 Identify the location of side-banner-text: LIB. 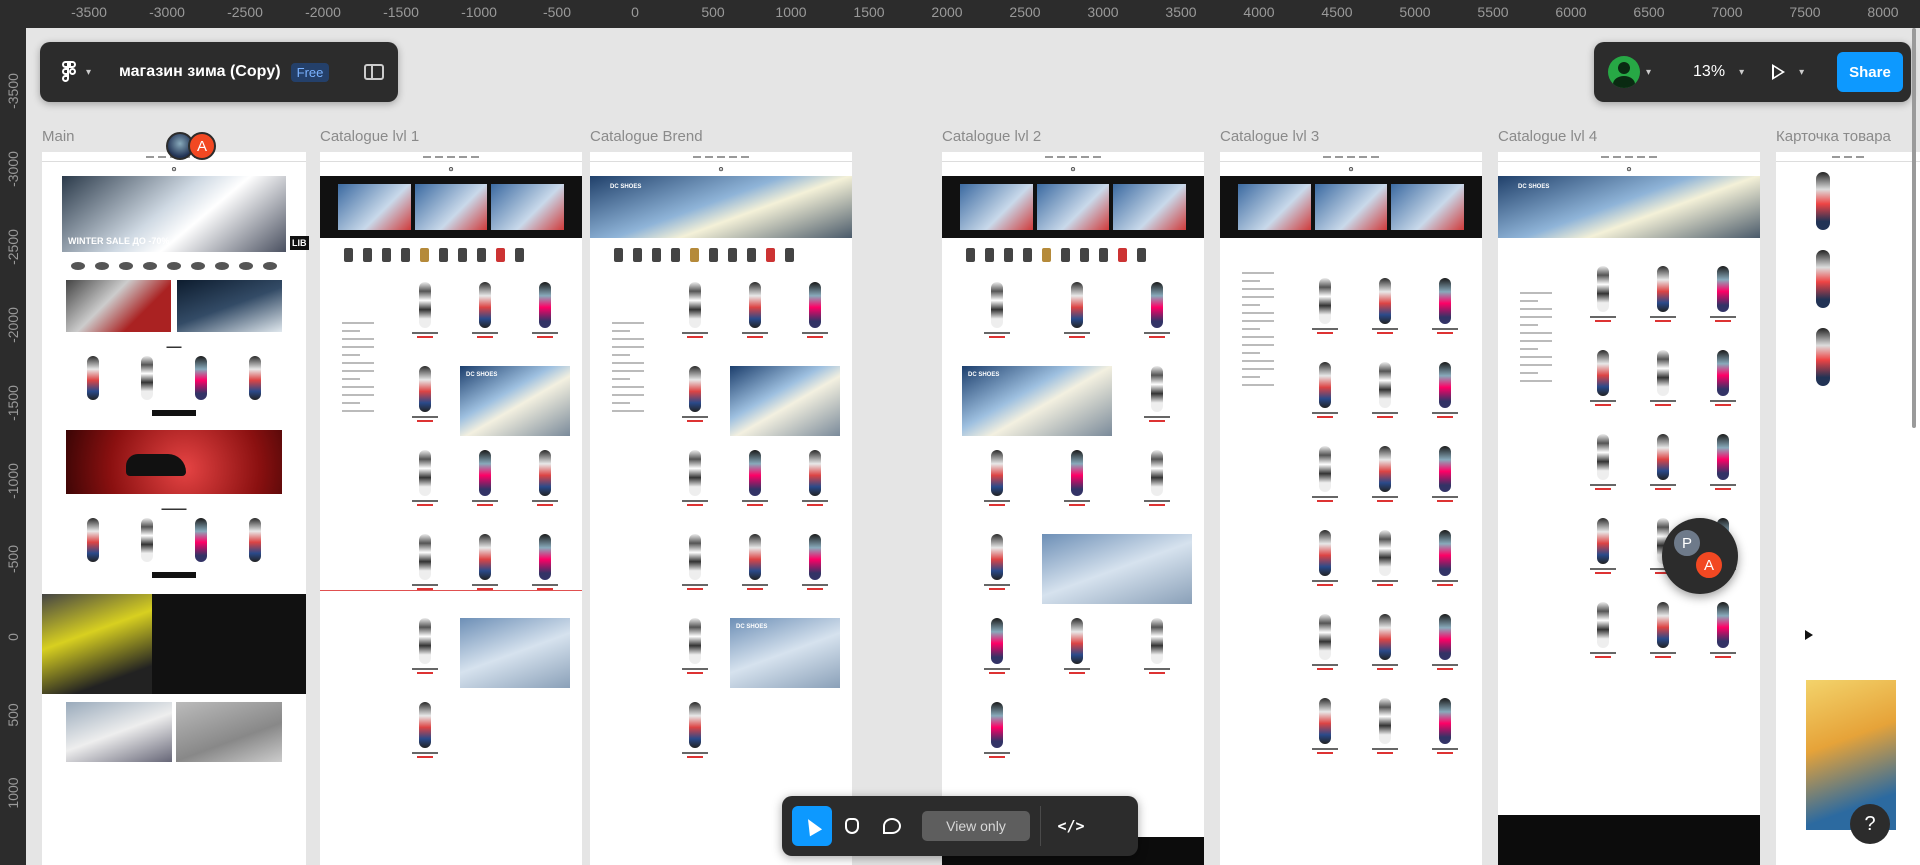
(299, 243).